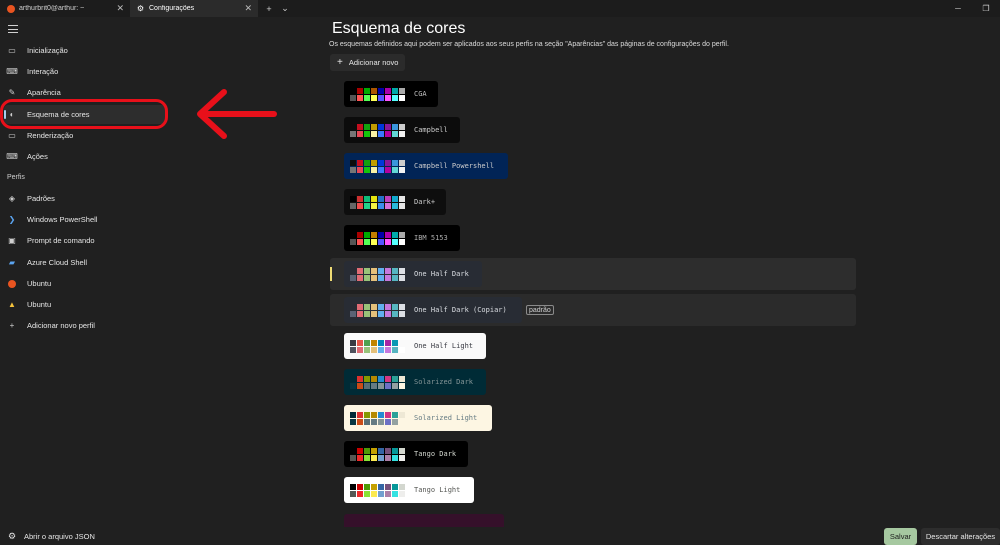  I want to click on scheme-row: Tango Light, so click(593, 490).